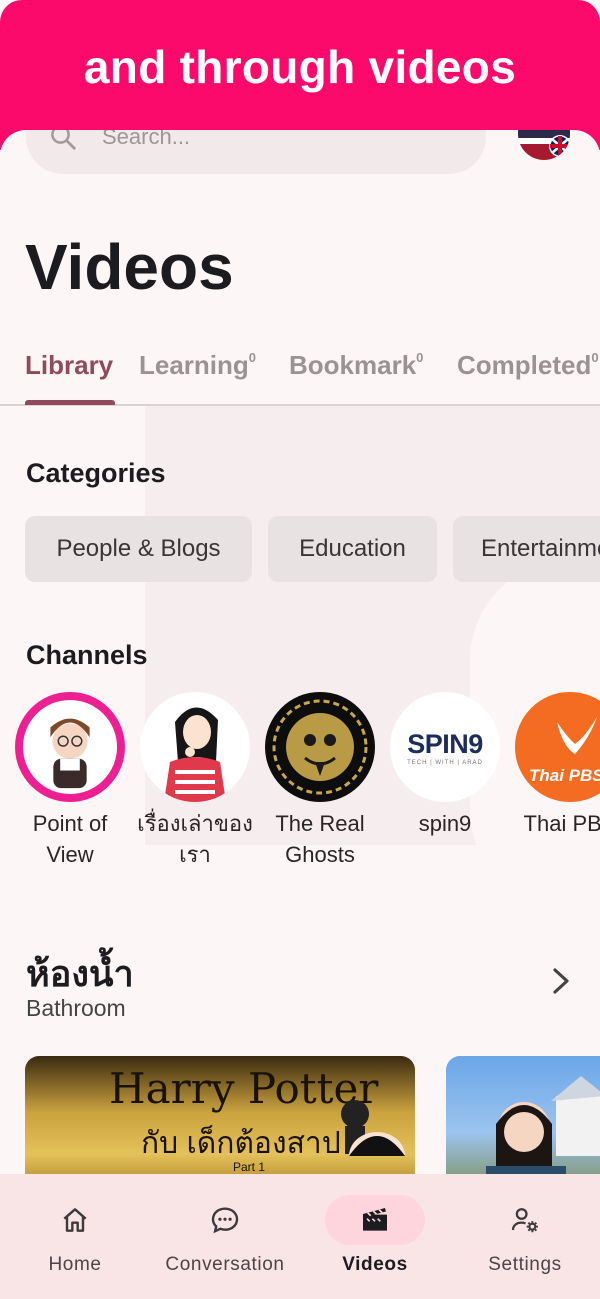 Image resolution: width=600 pixels, height=1299 pixels. Describe the element at coordinates (373, 1128) in the screenshot. I see `thumbnail-character-icon` at that location.